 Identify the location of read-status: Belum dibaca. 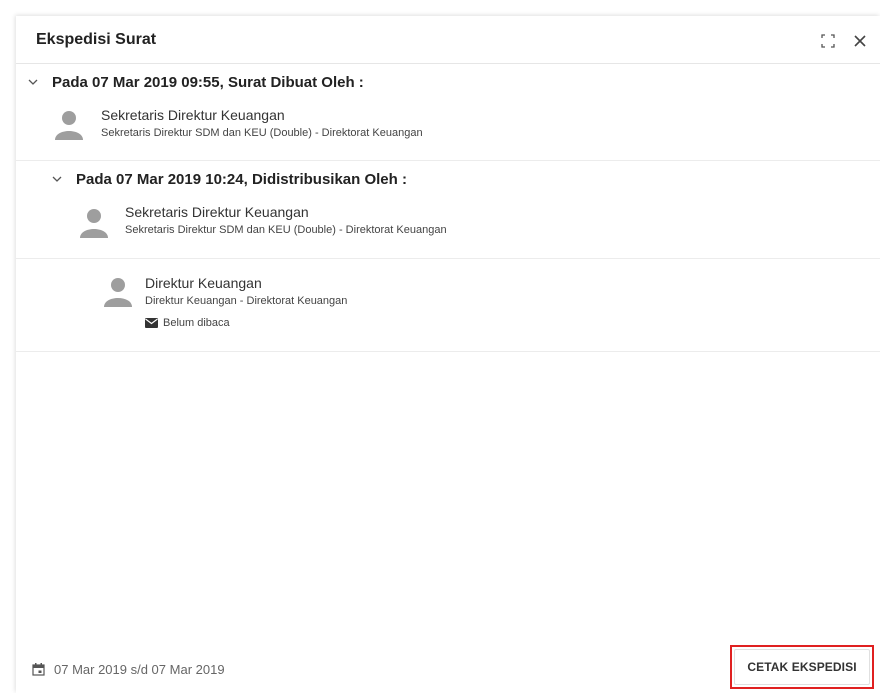
(187, 323).